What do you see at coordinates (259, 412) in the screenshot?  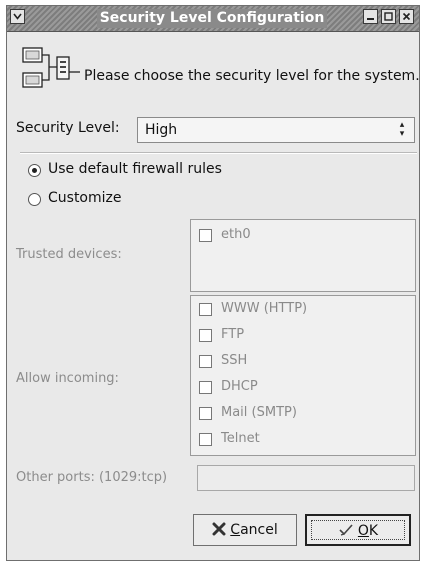 I see `list-item-label: Mail (SMTP)` at bounding box center [259, 412].